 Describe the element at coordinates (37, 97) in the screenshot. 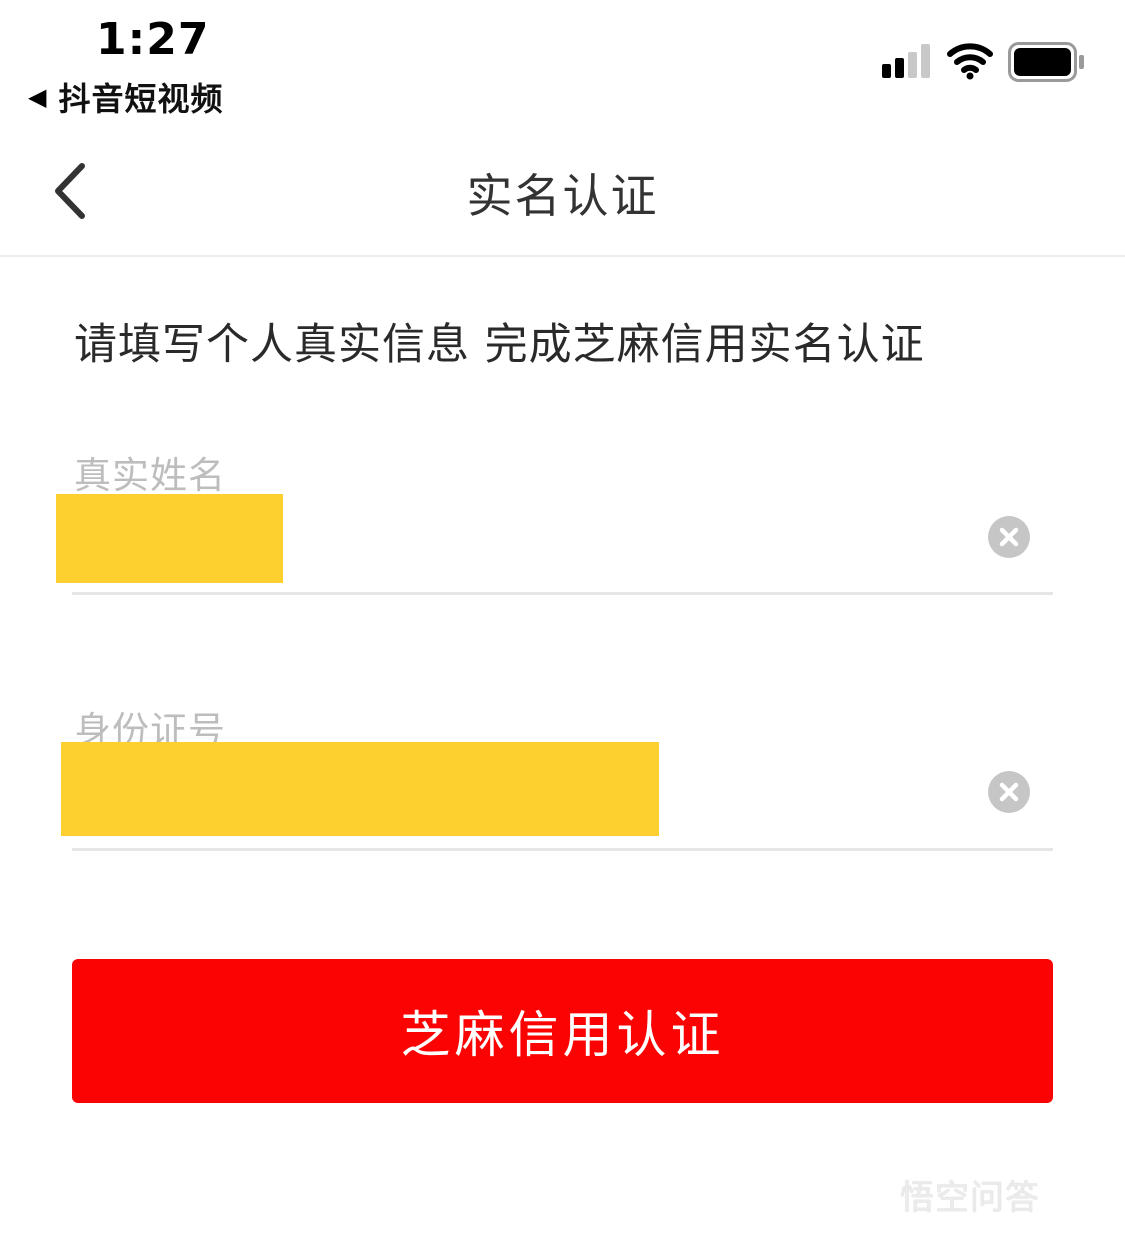

I see `back-triangle-icon: ◀` at that location.